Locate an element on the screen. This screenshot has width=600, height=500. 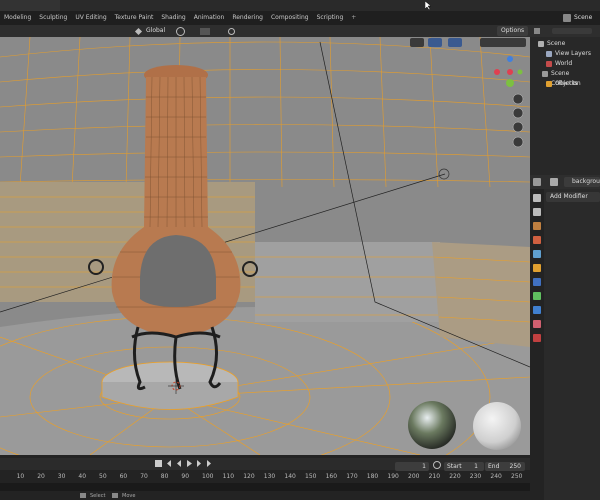
timeline-tick-label: 160 is located at coordinates (331, 476).